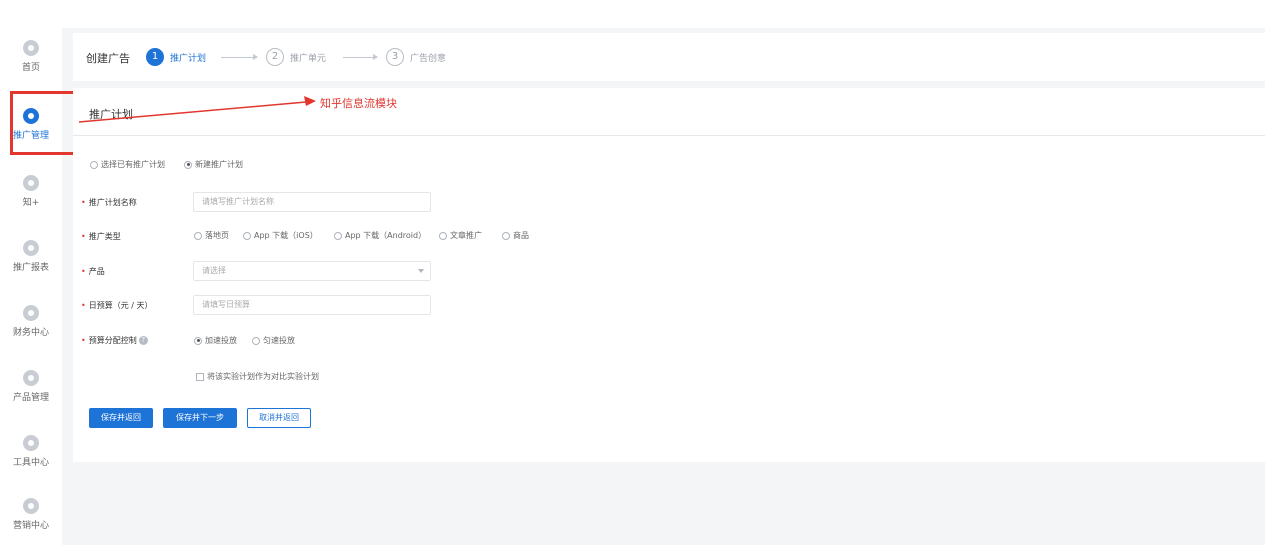 The image size is (1265, 545). Describe the element at coordinates (44, 123) in the screenshot. I see `annotation-highlight-box` at that location.